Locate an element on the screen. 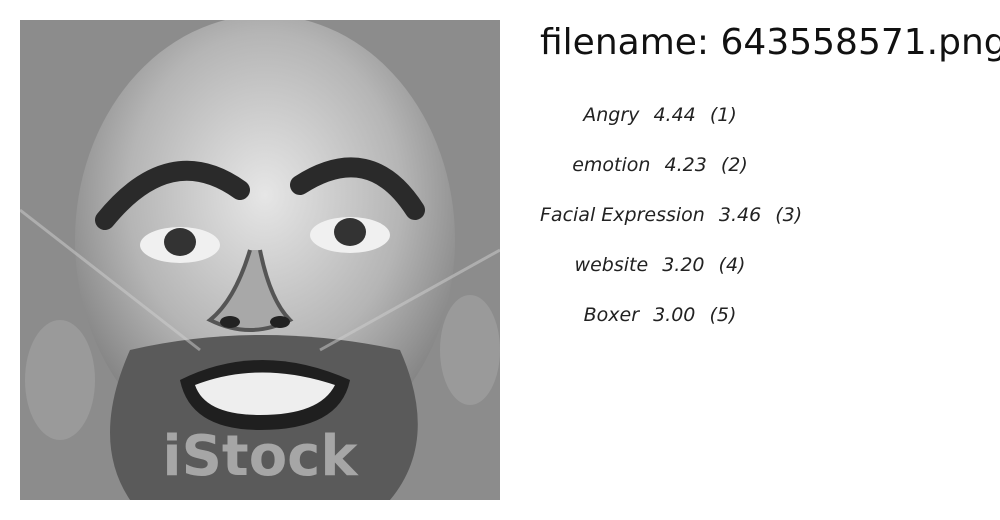  label-rank: (3) is located at coordinates (789, 215).